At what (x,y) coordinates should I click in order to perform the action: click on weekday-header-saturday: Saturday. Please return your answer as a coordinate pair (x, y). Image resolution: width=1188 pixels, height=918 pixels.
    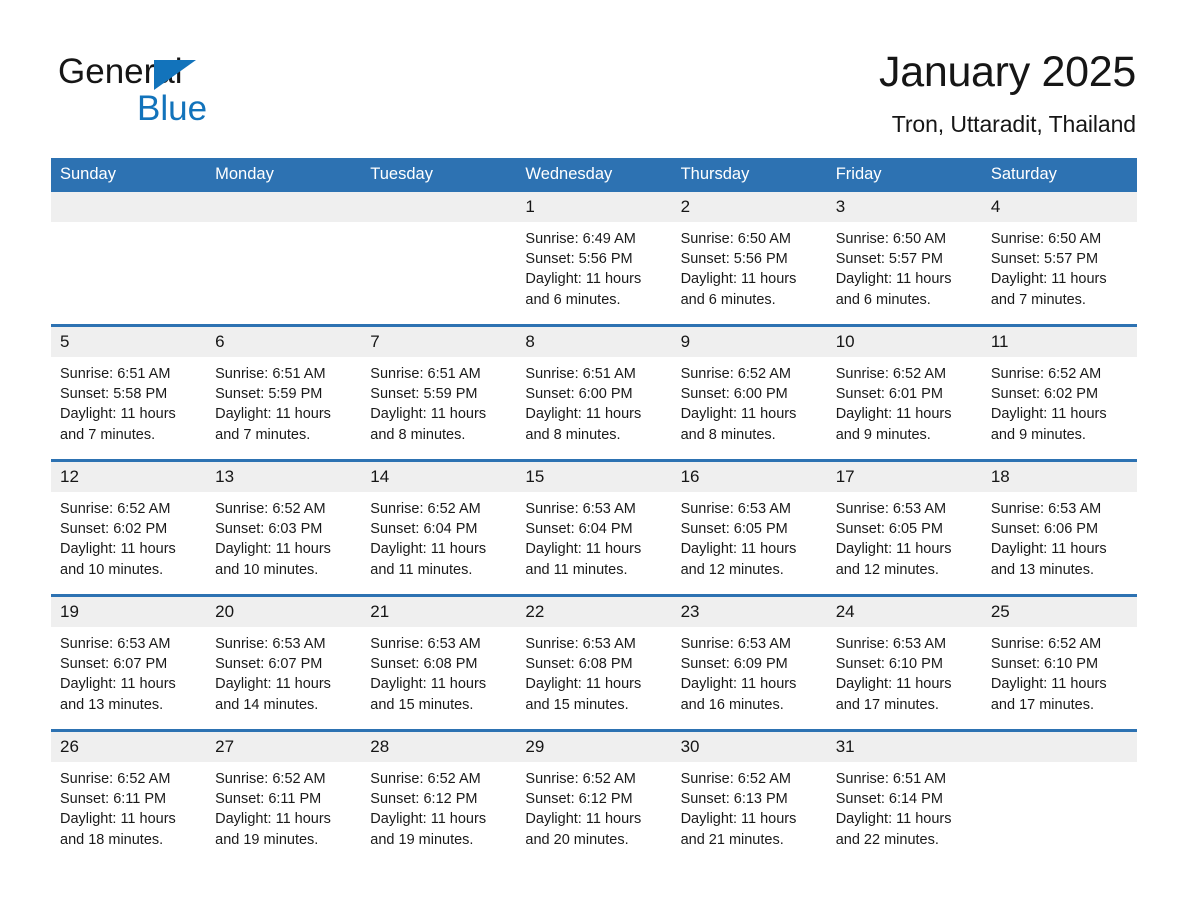
    Looking at the image, I should click on (1059, 175).